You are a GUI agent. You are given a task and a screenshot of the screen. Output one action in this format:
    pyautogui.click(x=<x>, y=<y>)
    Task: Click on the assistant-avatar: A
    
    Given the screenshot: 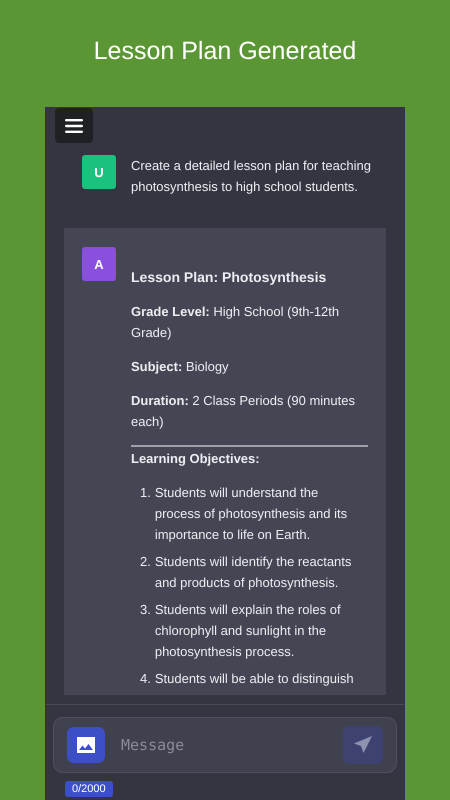 What is the action you would take?
    pyautogui.click(x=99, y=264)
    